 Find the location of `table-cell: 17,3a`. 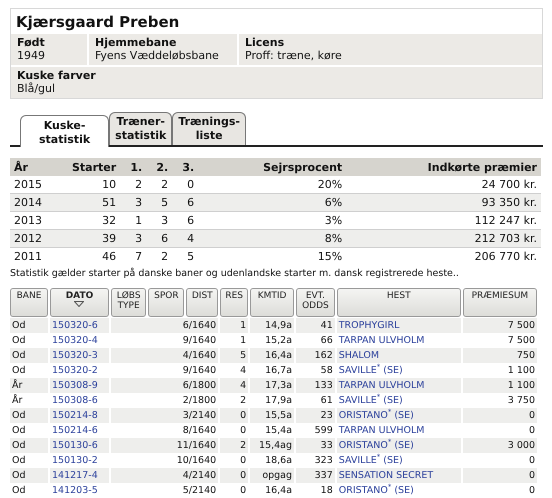

table-cell: 17,3a is located at coordinates (272, 385).